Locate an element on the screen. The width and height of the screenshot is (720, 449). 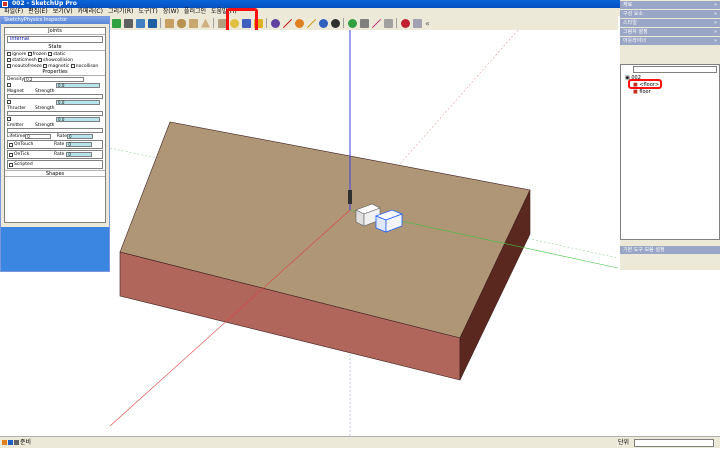
magnet-icon is located at coordinates (364, 23).